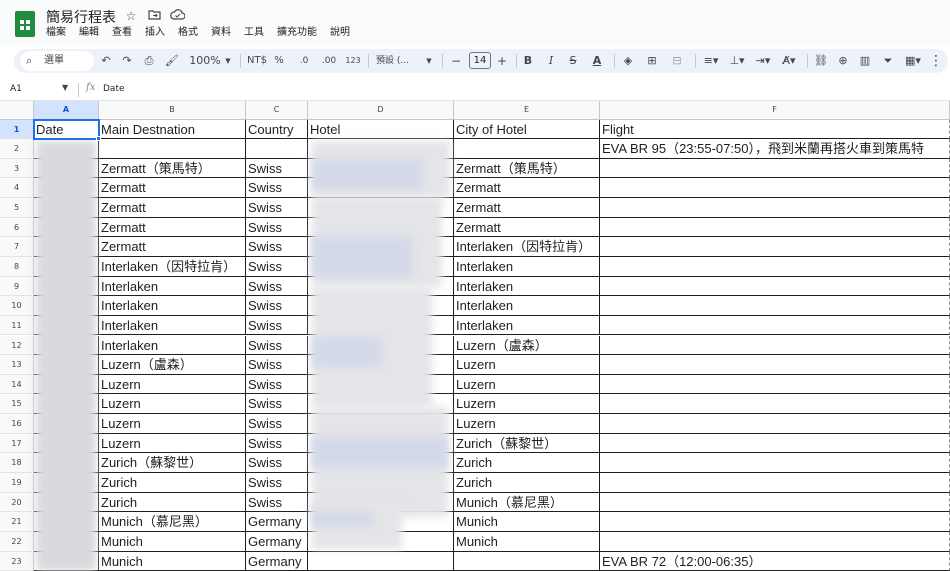 The width and height of the screenshot is (950, 571). What do you see at coordinates (205, 61) in the screenshot?
I see `zoom-select: 100%` at bounding box center [205, 61].